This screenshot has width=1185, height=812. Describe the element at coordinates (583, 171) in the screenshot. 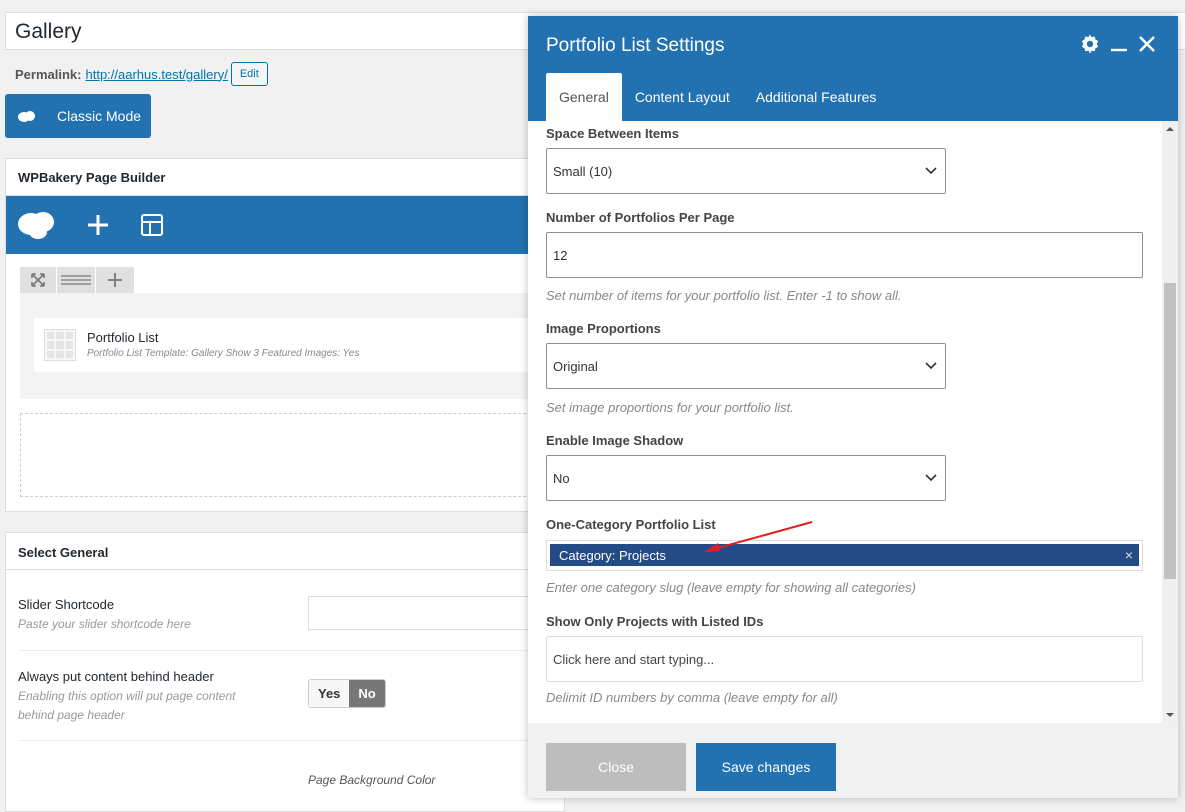

I see `space-between-value: Small (10)` at that location.